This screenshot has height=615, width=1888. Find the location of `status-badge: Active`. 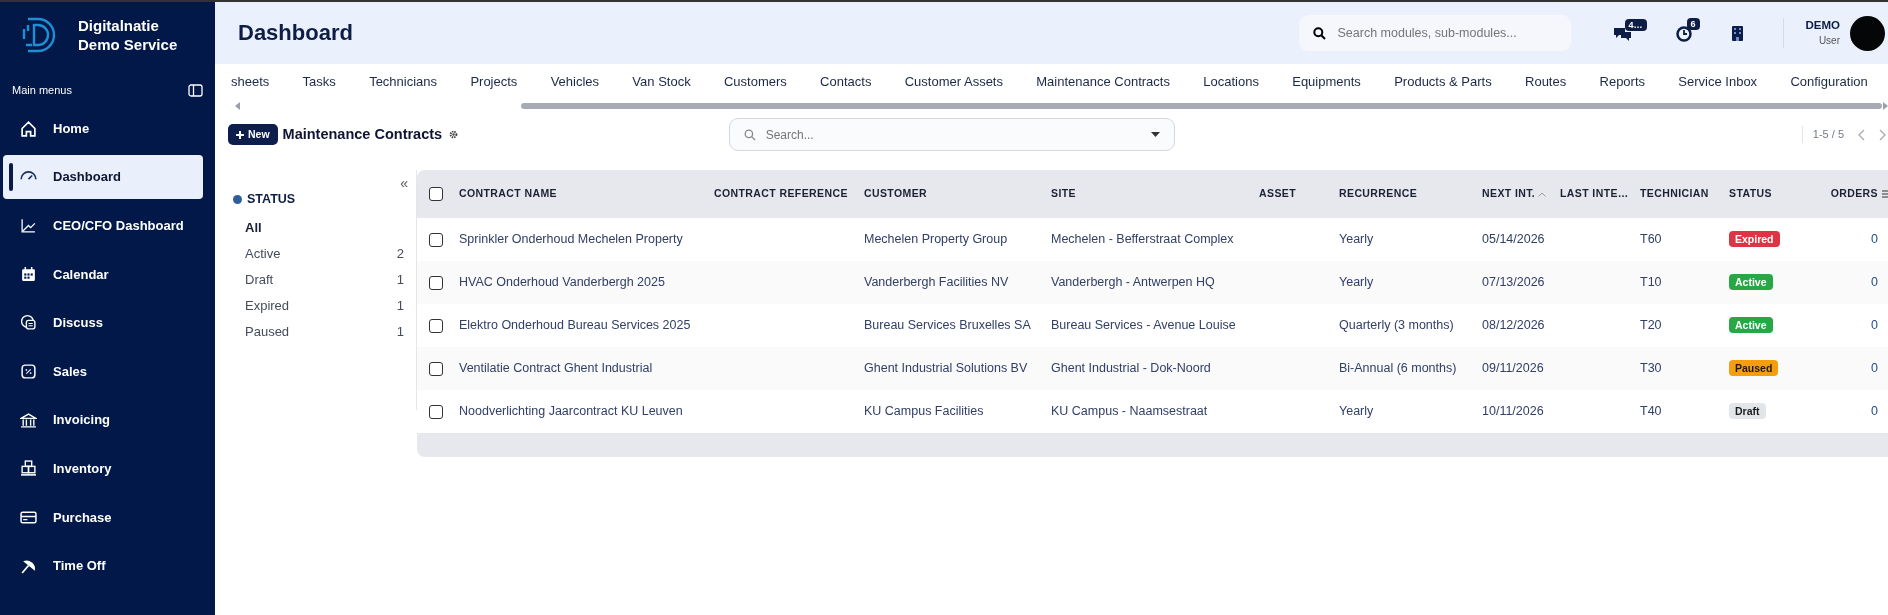

status-badge: Active is located at coordinates (1751, 282).